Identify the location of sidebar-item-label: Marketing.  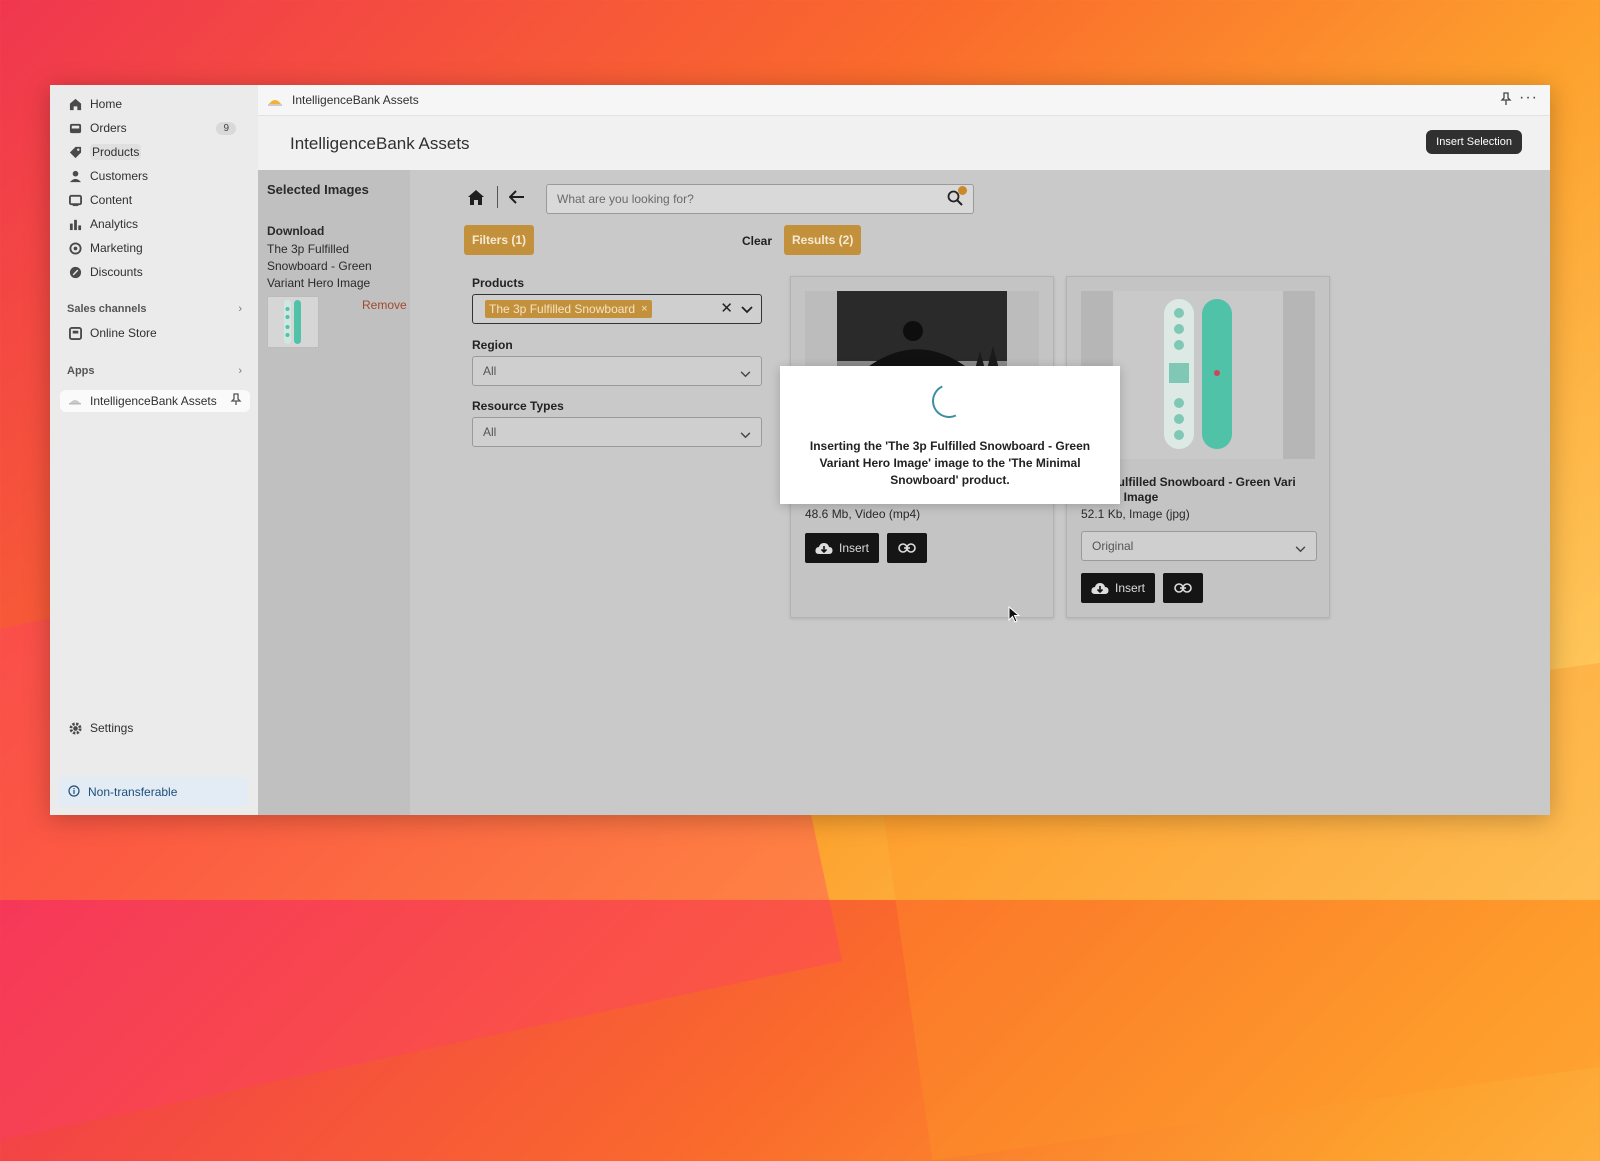
(116, 248).